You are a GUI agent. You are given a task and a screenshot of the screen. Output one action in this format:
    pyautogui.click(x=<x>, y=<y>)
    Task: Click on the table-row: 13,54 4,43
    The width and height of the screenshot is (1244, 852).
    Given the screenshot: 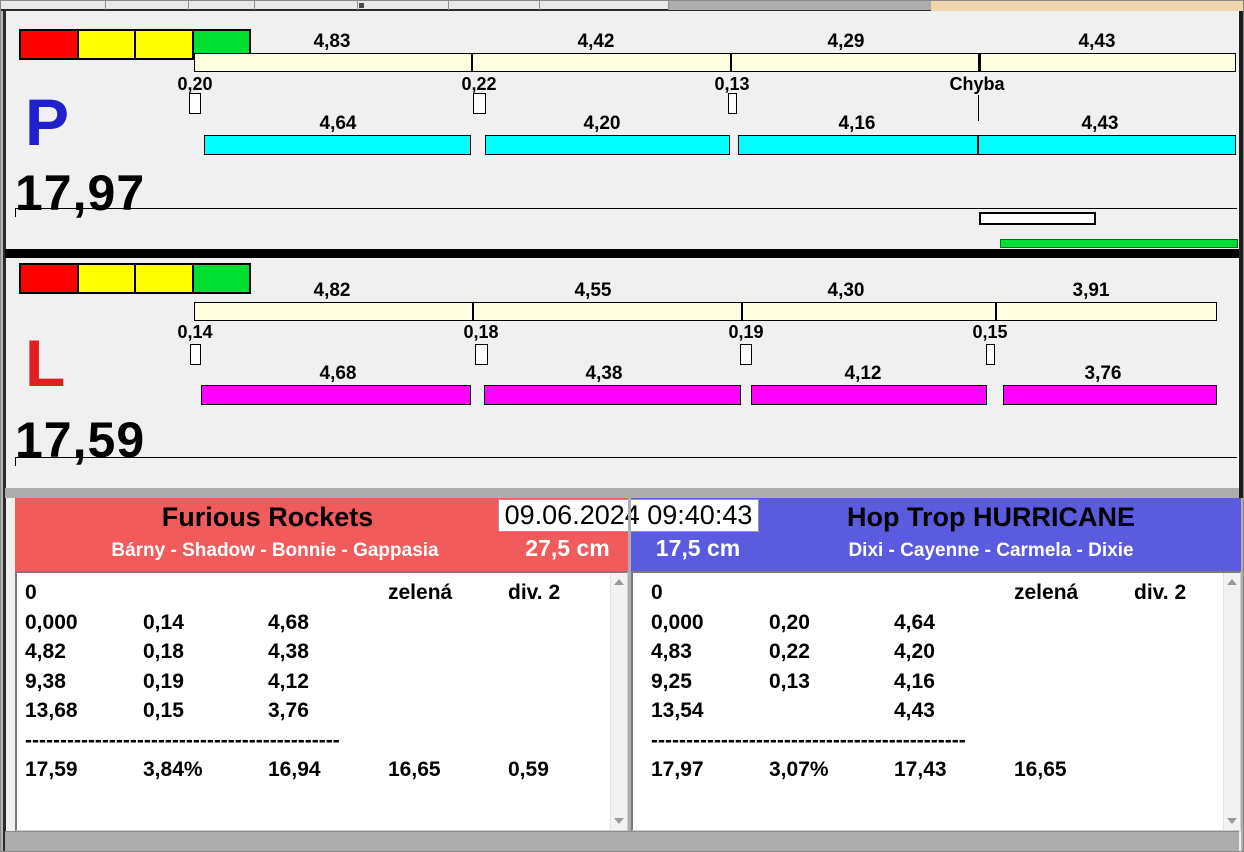 What is the action you would take?
    pyautogui.click(x=945, y=711)
    